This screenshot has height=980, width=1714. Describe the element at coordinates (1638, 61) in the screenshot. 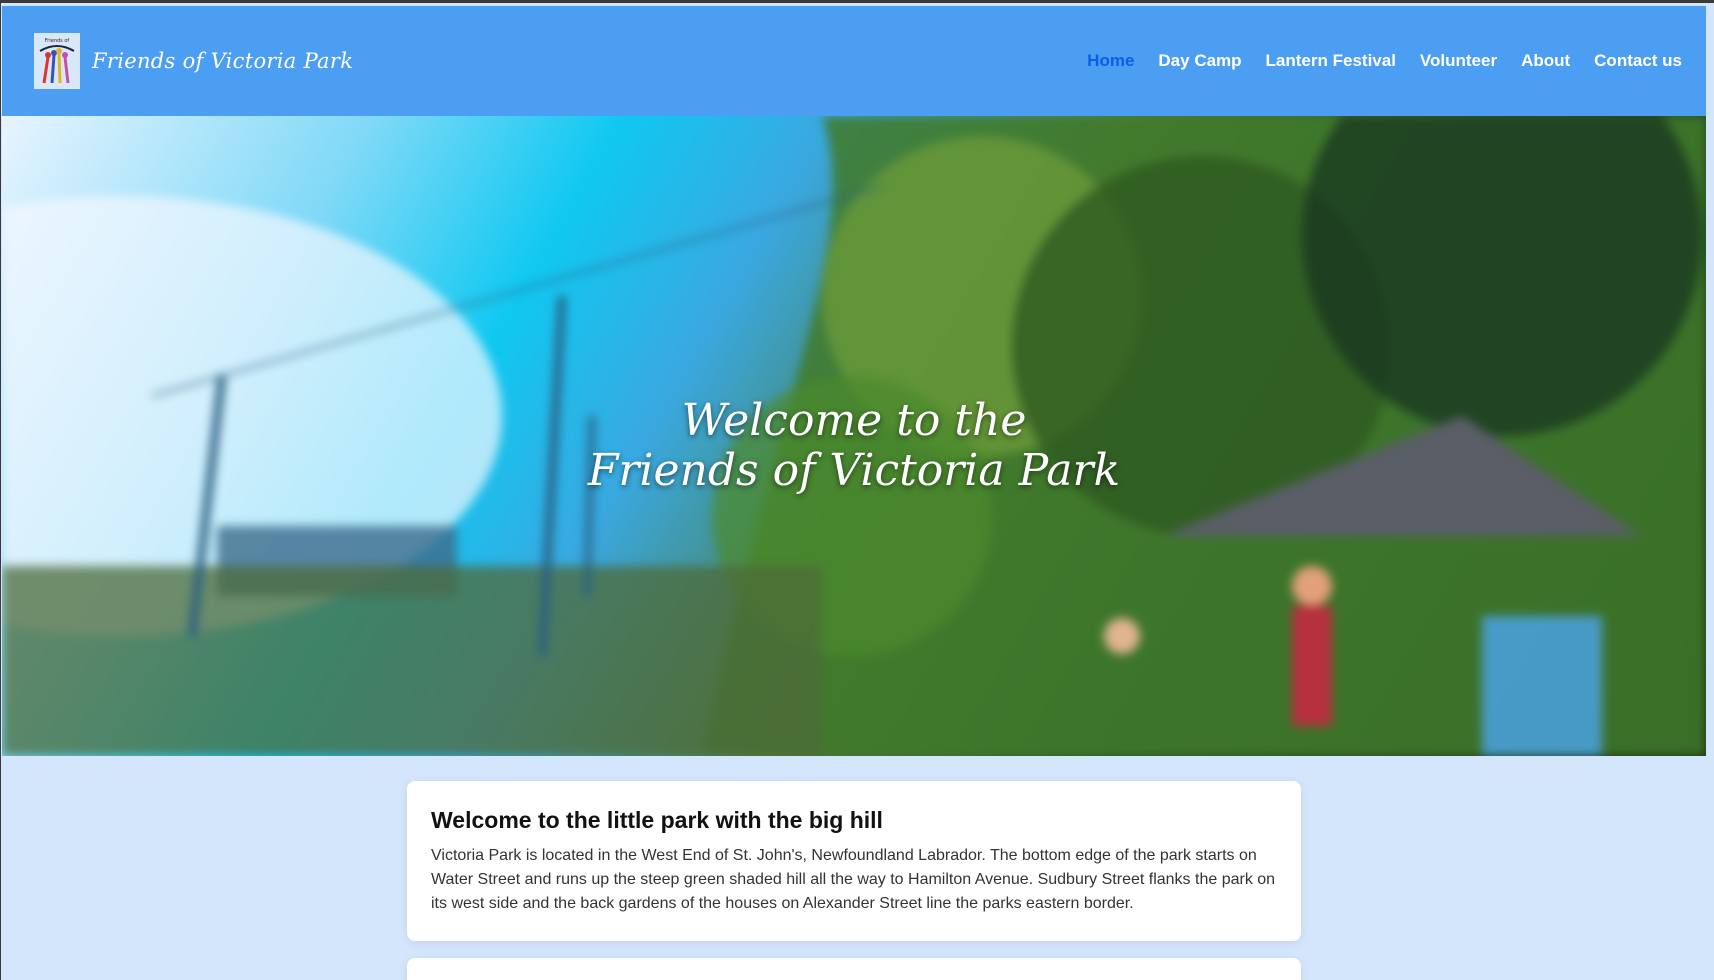

I see `nav-contact-us: Contact us` at that location.